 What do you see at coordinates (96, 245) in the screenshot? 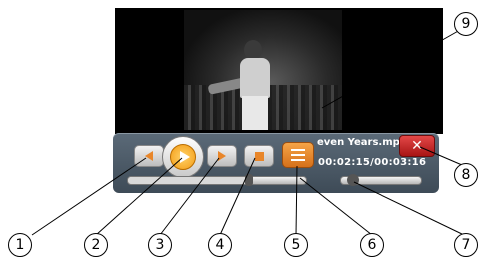
I see `callout-2: 2` at bounding box center [96, 245].